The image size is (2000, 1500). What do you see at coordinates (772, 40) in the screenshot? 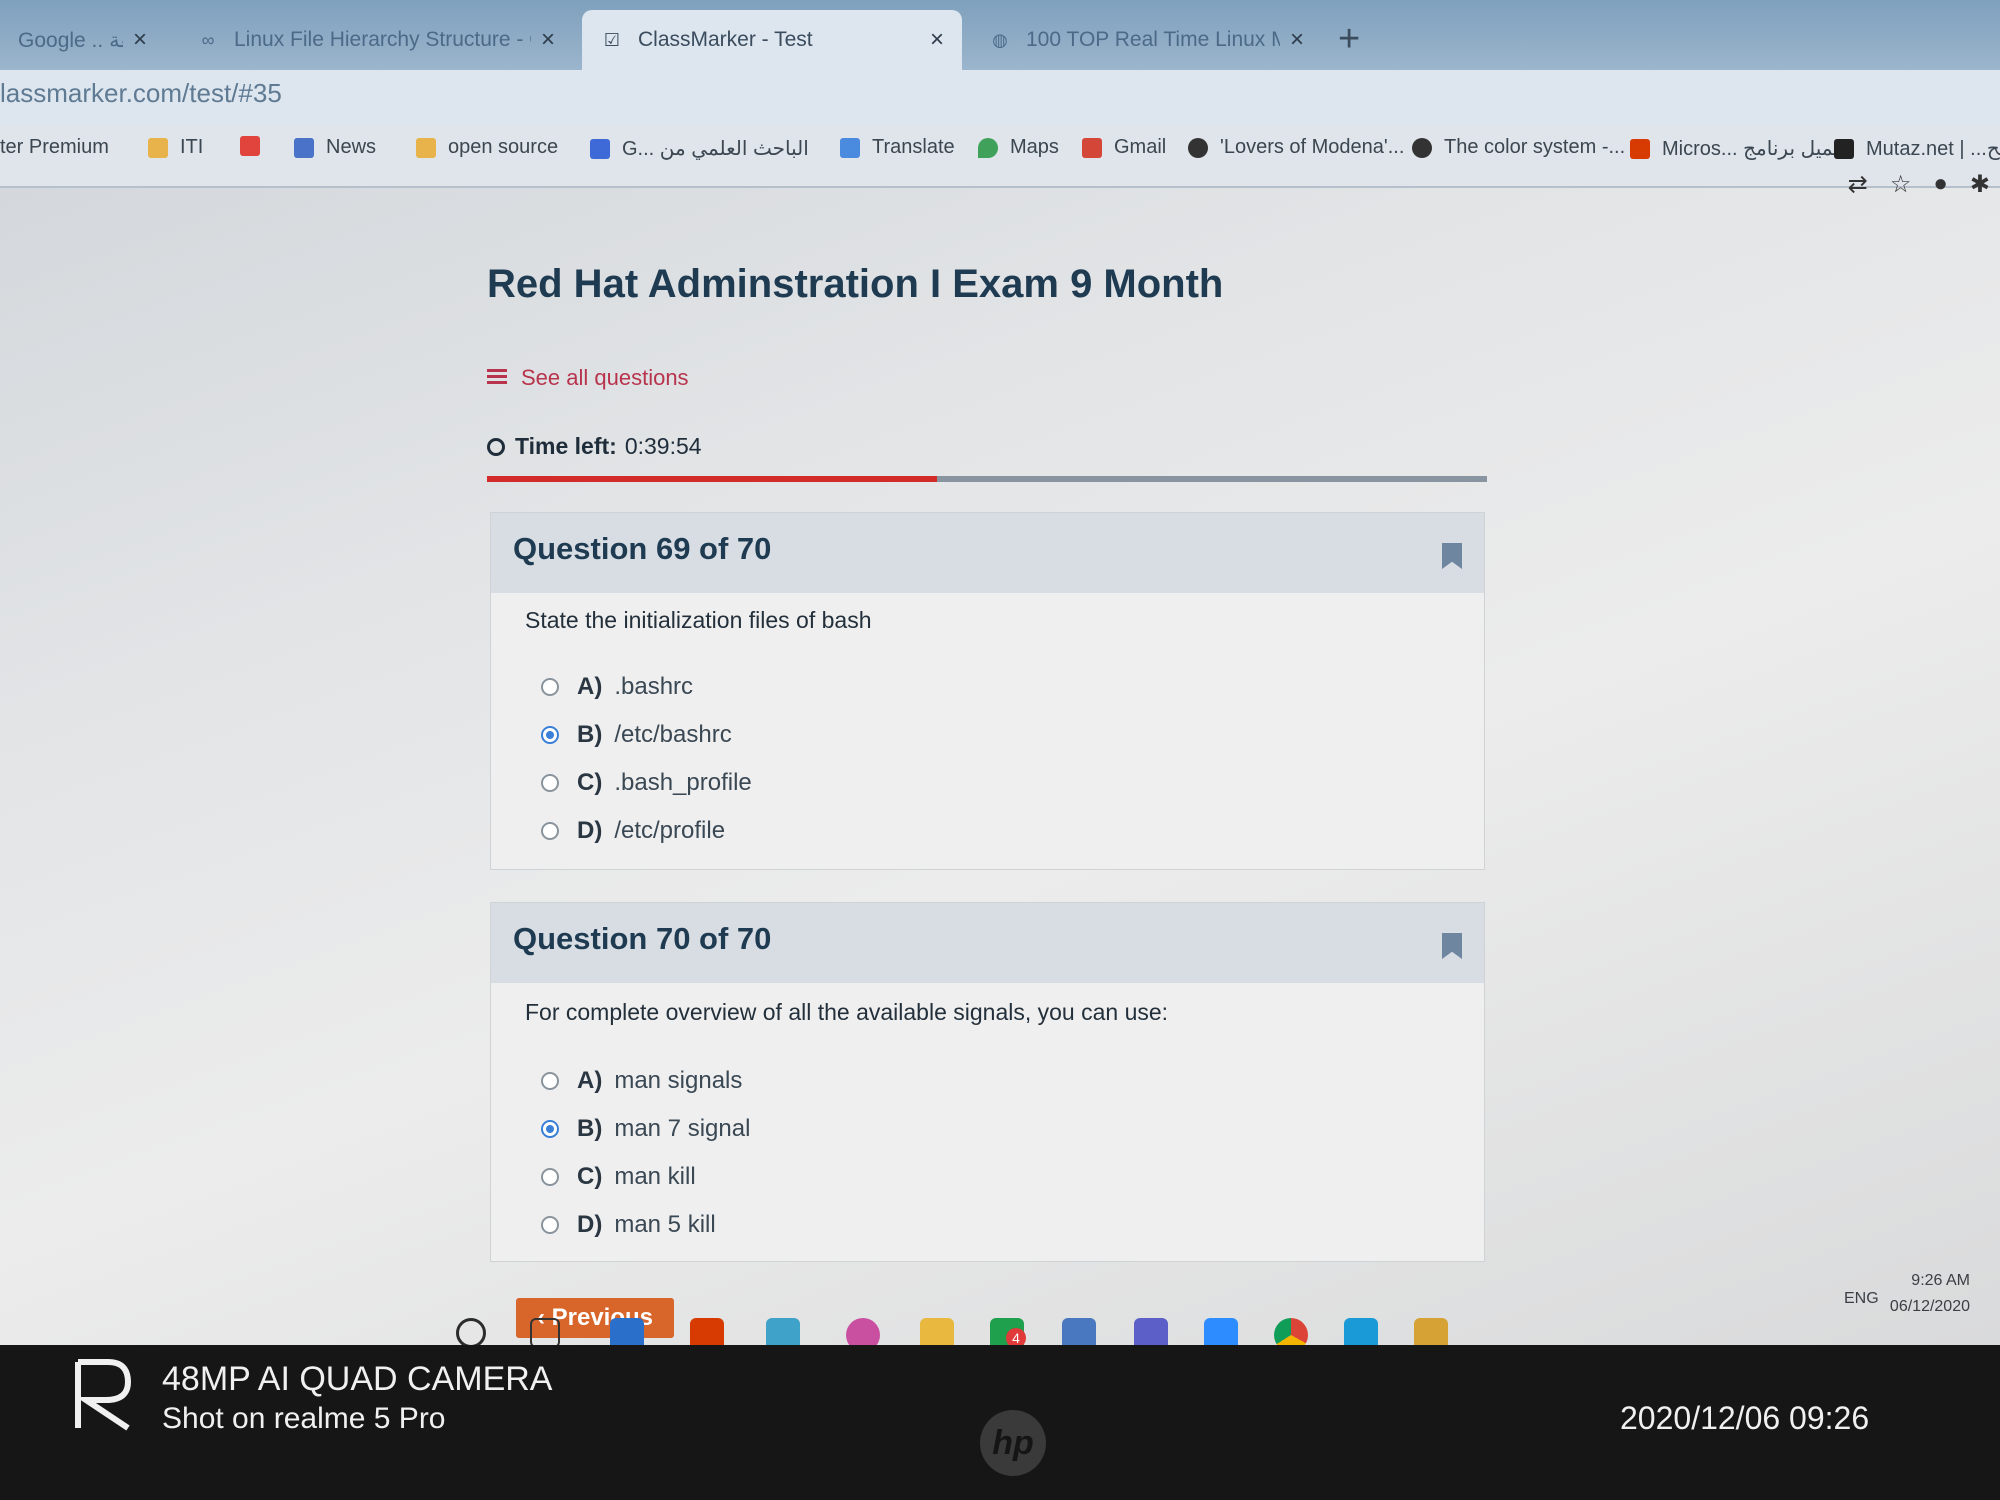
I see `tab-classmarker: ☑ ClassMarker - Test ×` at bounding box center [772, 40].